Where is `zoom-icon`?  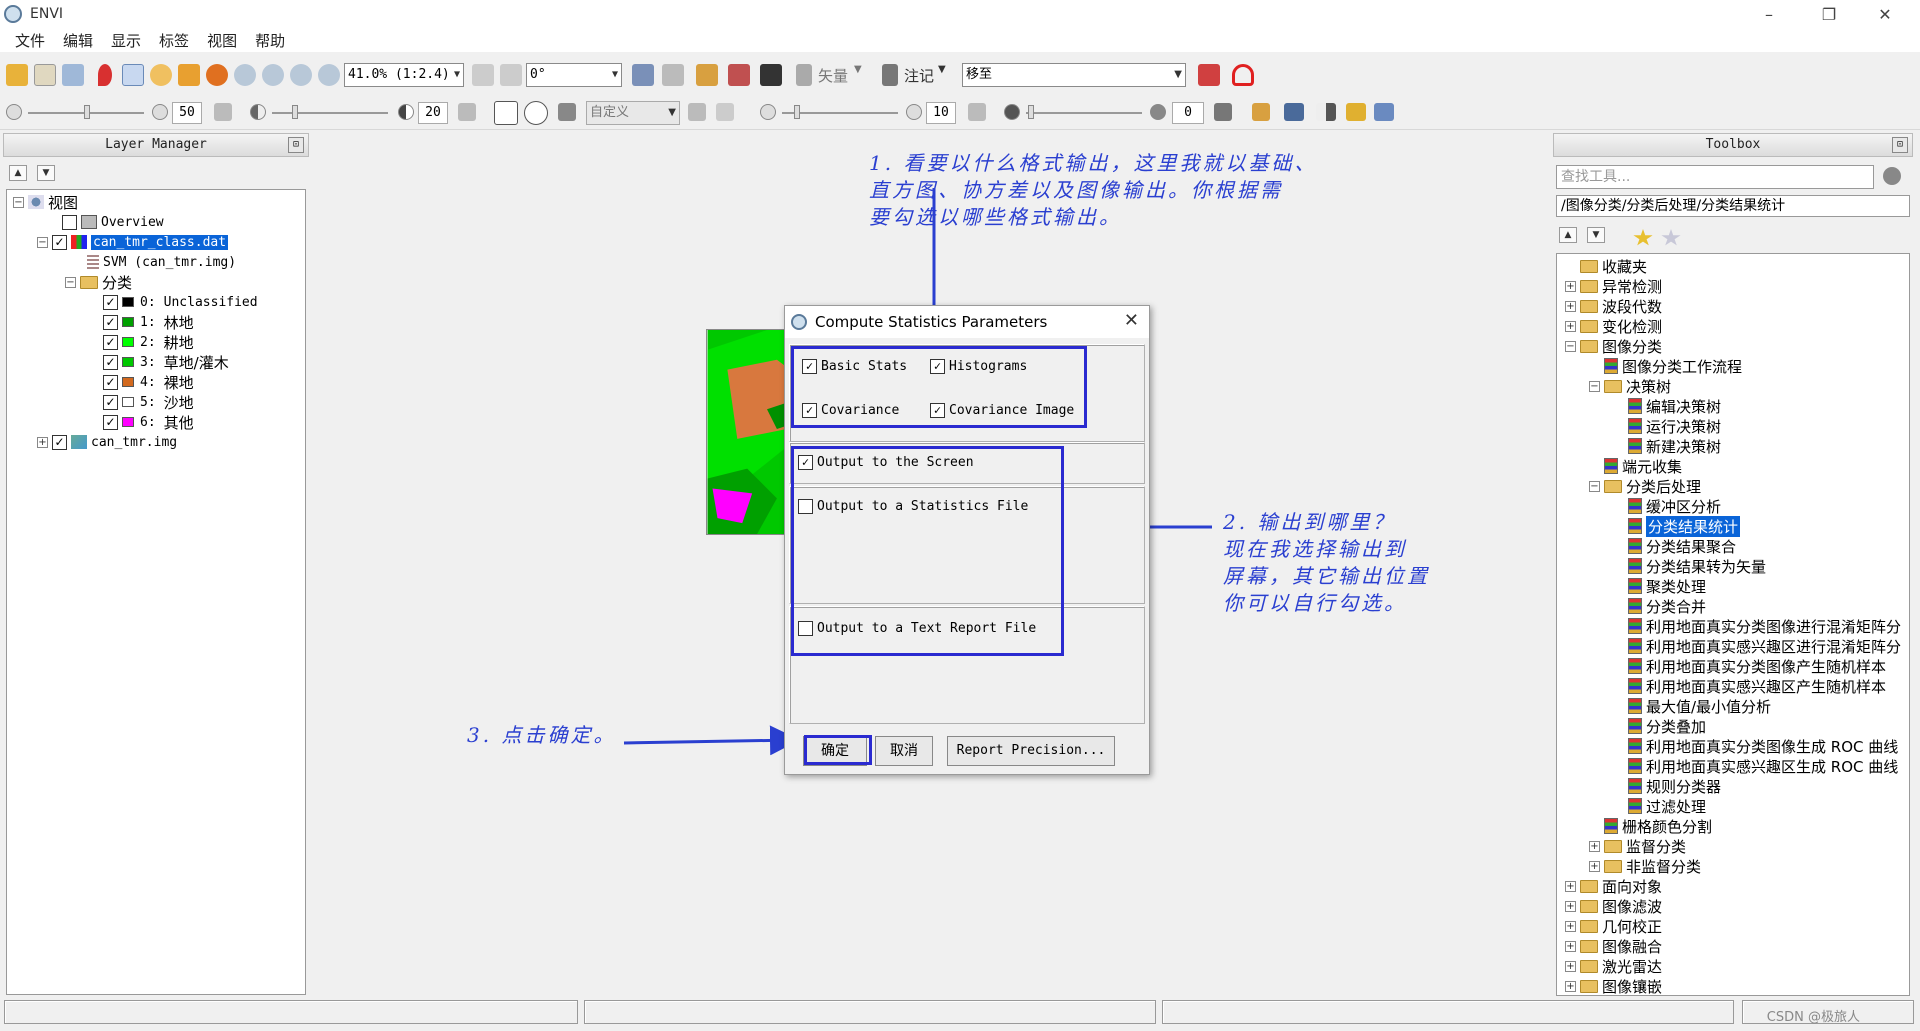
zoom-icon is located at coordinates (245, 75).